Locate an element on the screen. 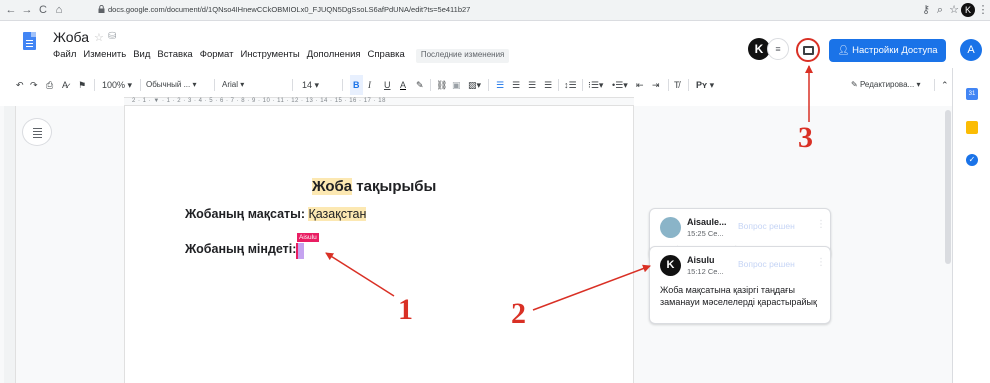 The width and height of the screenshot is (990, 383). annotation-number-3: 3 is located at coordinates (805, 137).